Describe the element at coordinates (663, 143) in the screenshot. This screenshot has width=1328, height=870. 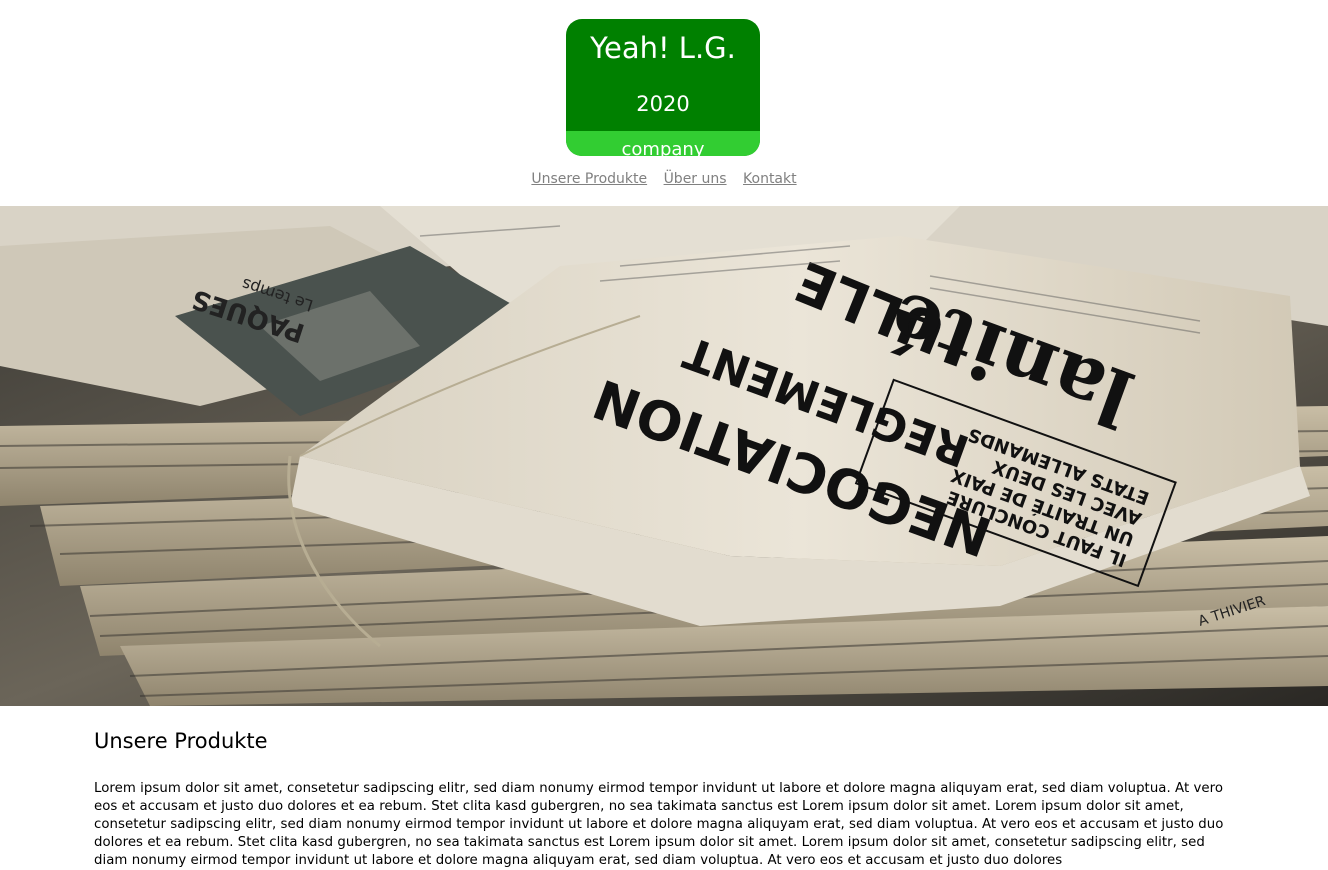
I see `logo-tagline: company` at that location.